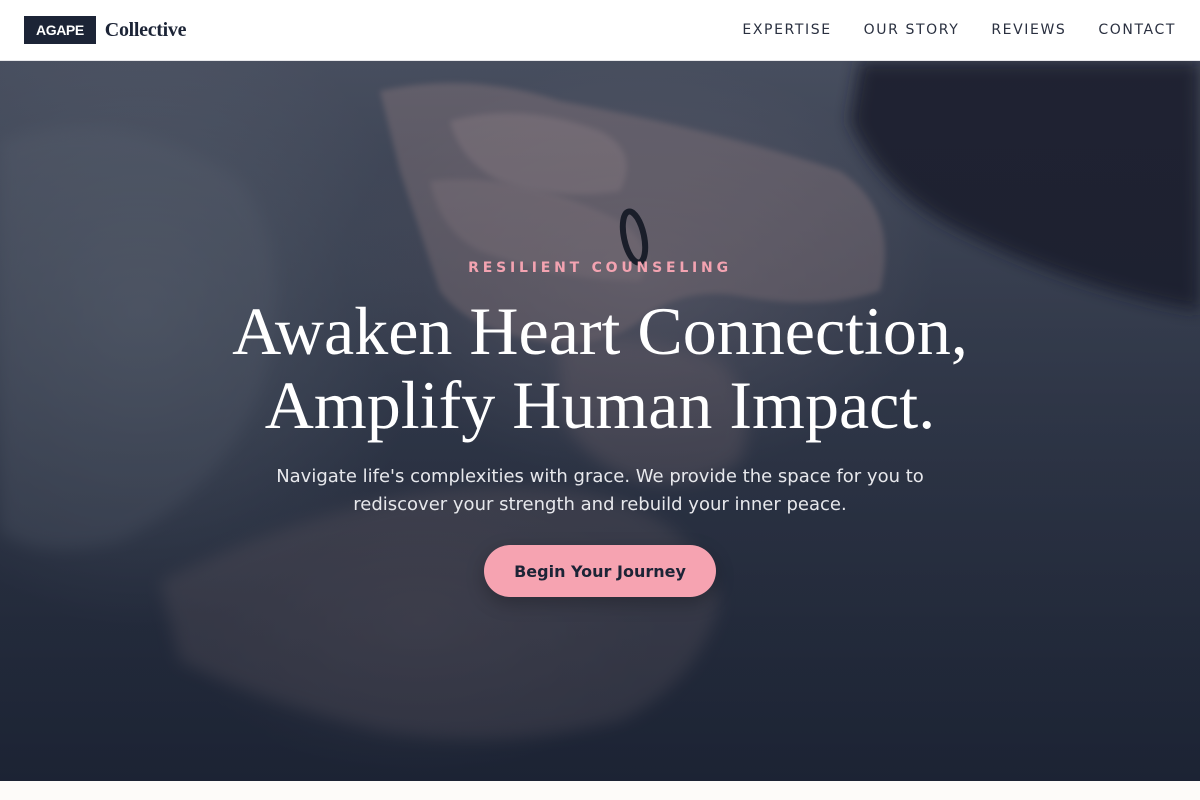 The width and height of the screenshot is (1200, 800). Describe the element at coordinates (786, 30) in the screenshot. I see `nav-link-expertise: EXPERTISE` at that location.